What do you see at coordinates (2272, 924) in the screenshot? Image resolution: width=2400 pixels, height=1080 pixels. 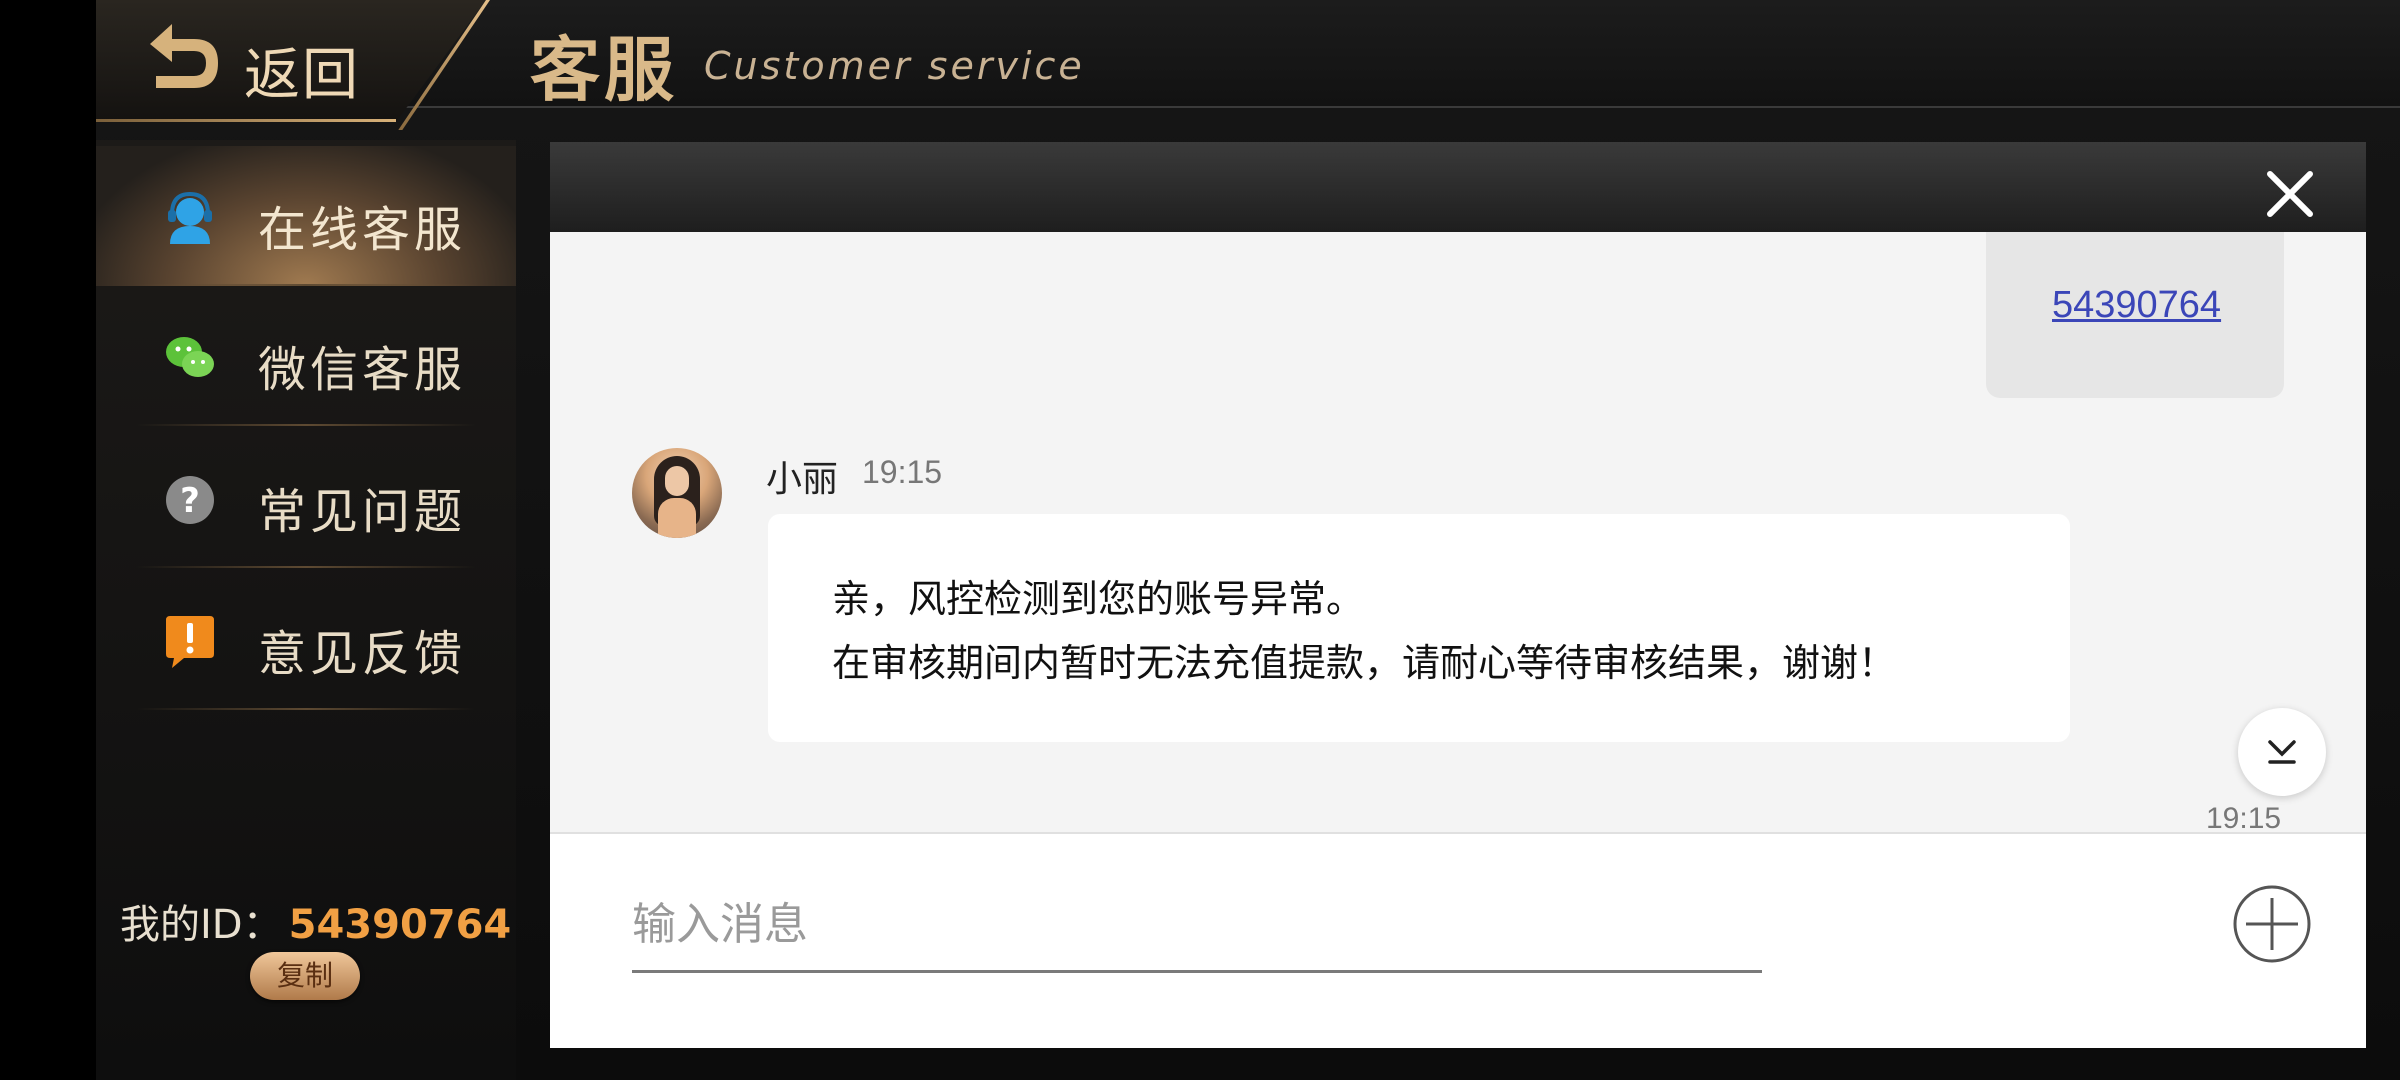 I see `plus-icon` at bounding box center [2272, 924].